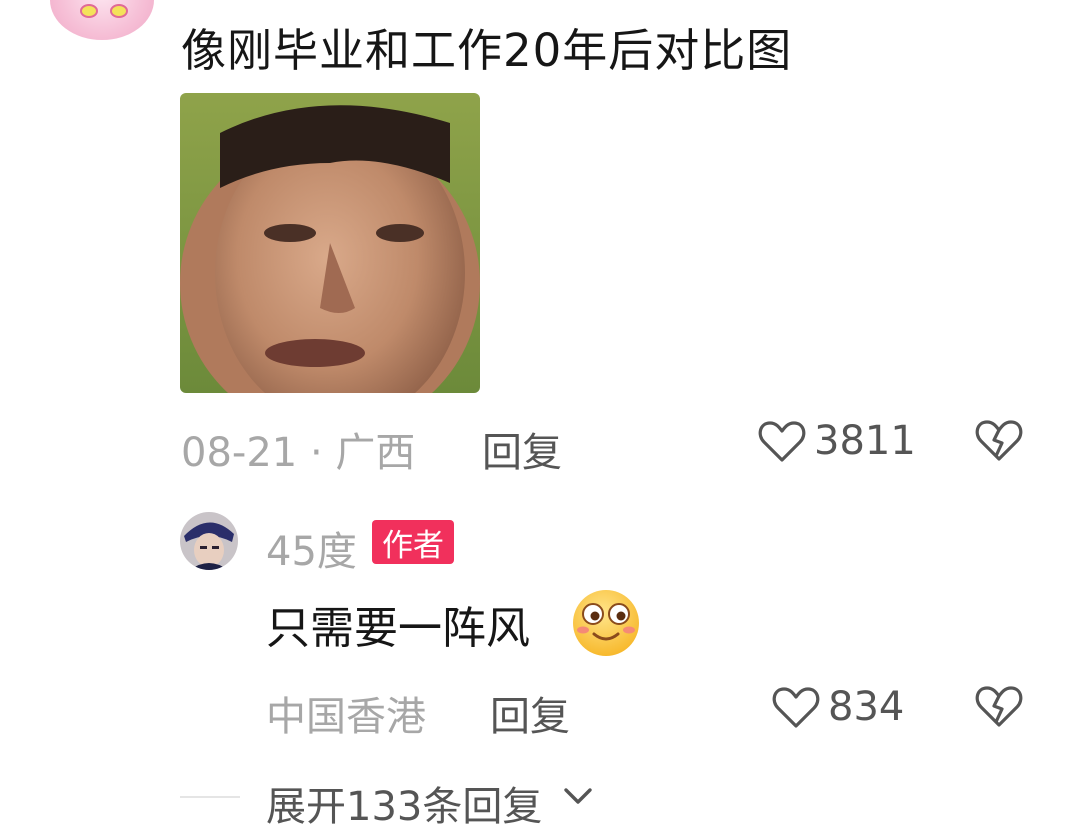  I want to click on comment-like-button: 3811, so click(837, 441).